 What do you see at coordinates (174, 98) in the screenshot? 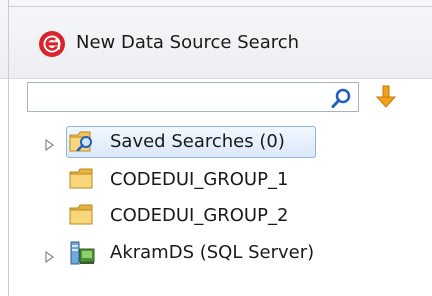
I see `search-input` at bounding box center [174, 98].